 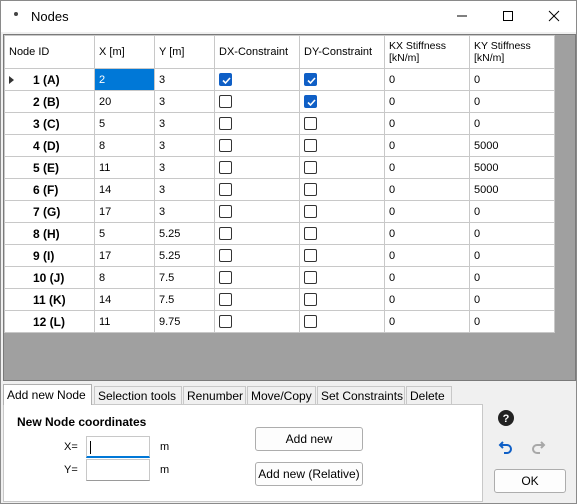 I want to click on y-cell: 7.5, so click(x=184, y=299).